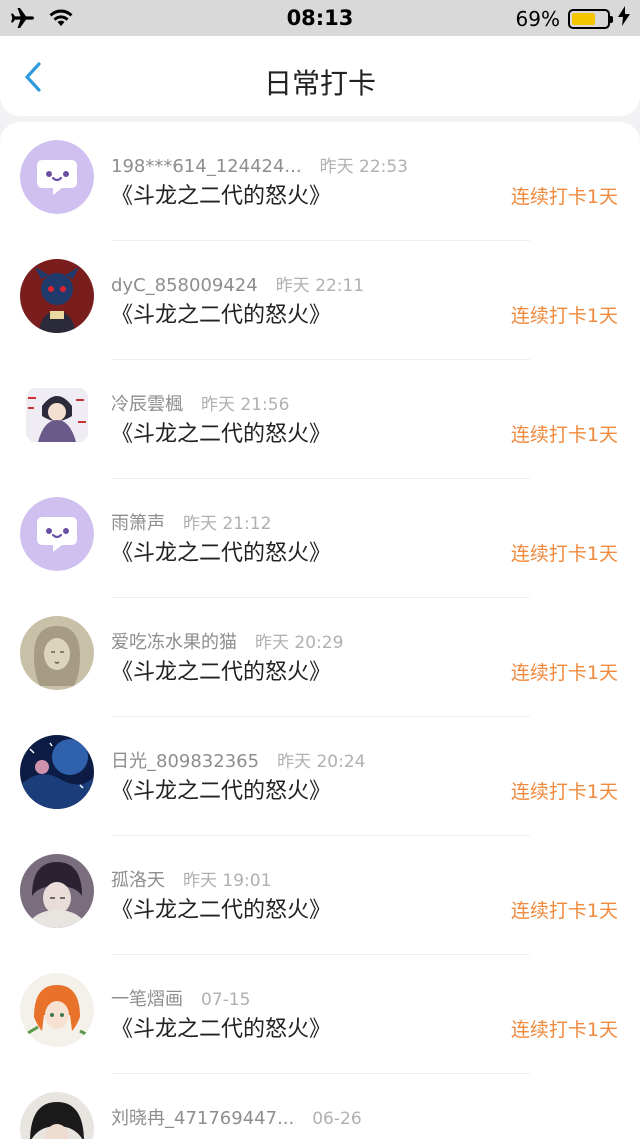 Image resolution: width=640 pixels, height=1139 pixels. I want to click on user-name: 孤洛天, so click(138, 879).